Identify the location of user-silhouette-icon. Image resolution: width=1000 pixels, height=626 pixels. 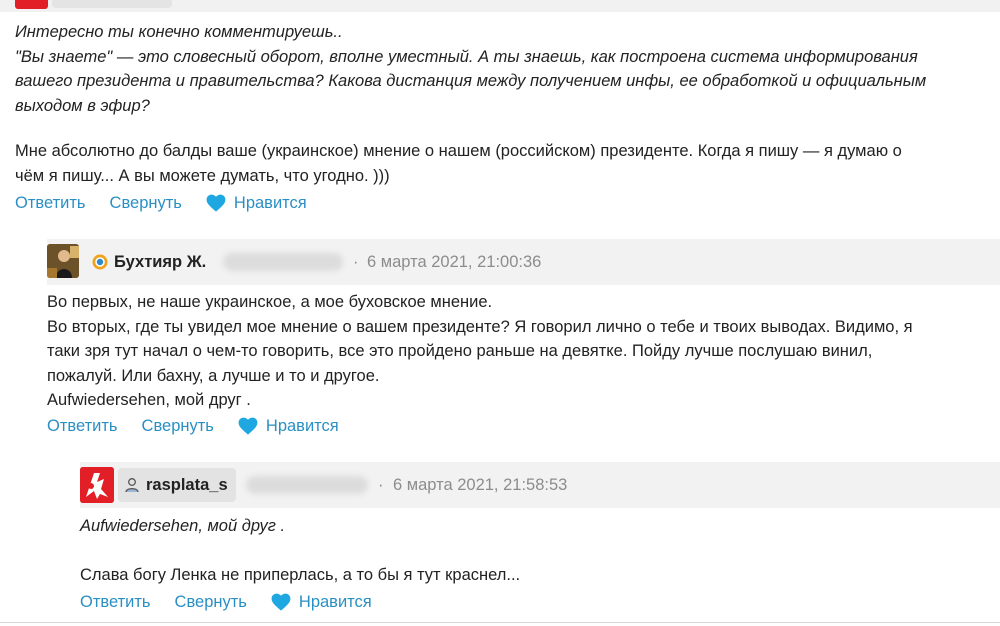
(132, 485).